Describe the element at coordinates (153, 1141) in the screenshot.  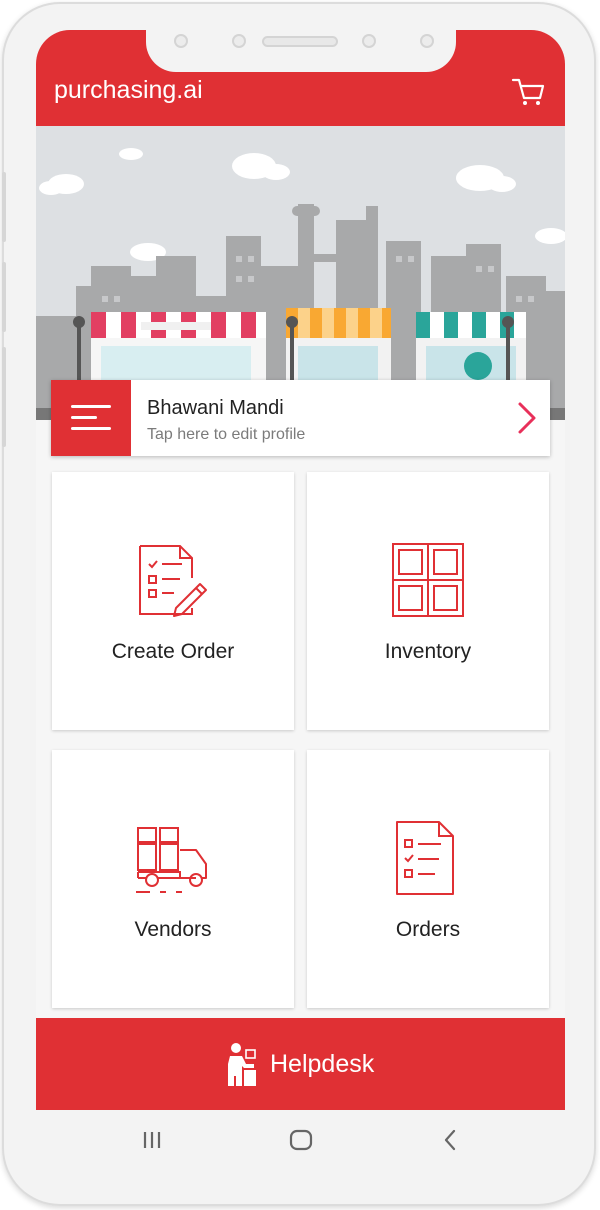
I see `recents-icon` at that location.